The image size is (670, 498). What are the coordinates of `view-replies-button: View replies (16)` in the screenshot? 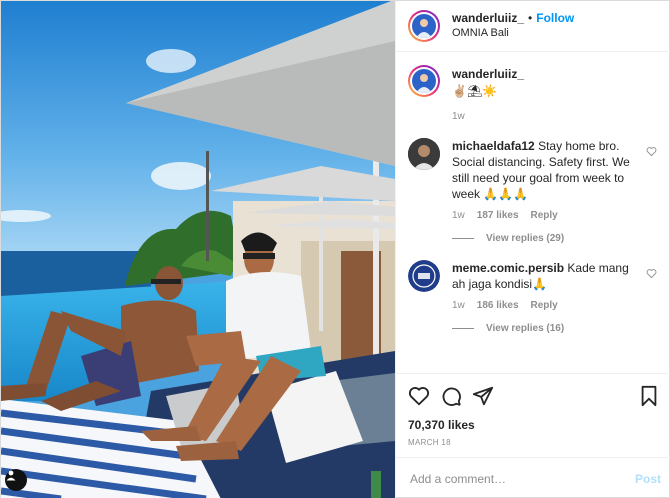 It's located at (554, 328).